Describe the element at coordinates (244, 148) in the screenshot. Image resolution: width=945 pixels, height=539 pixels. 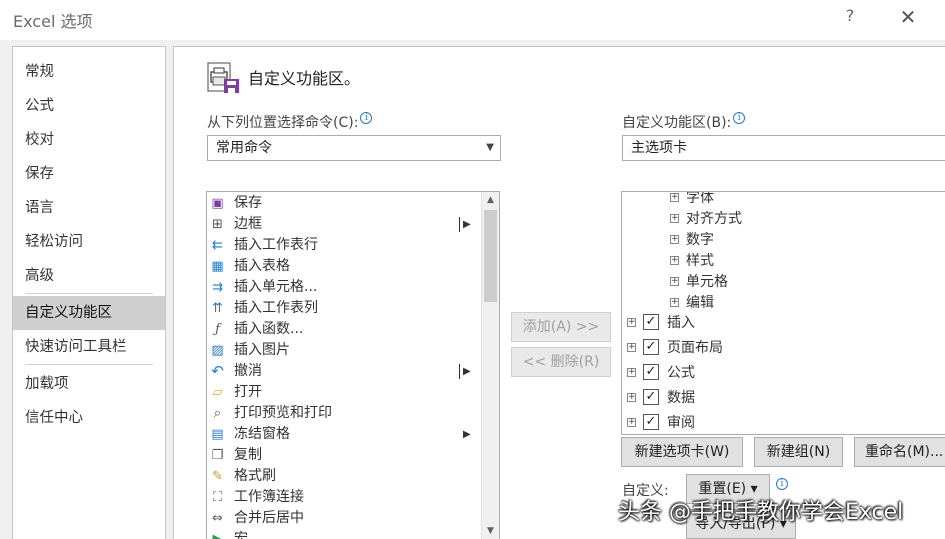
I see `choose-commands-value: 常用命令` at that location.